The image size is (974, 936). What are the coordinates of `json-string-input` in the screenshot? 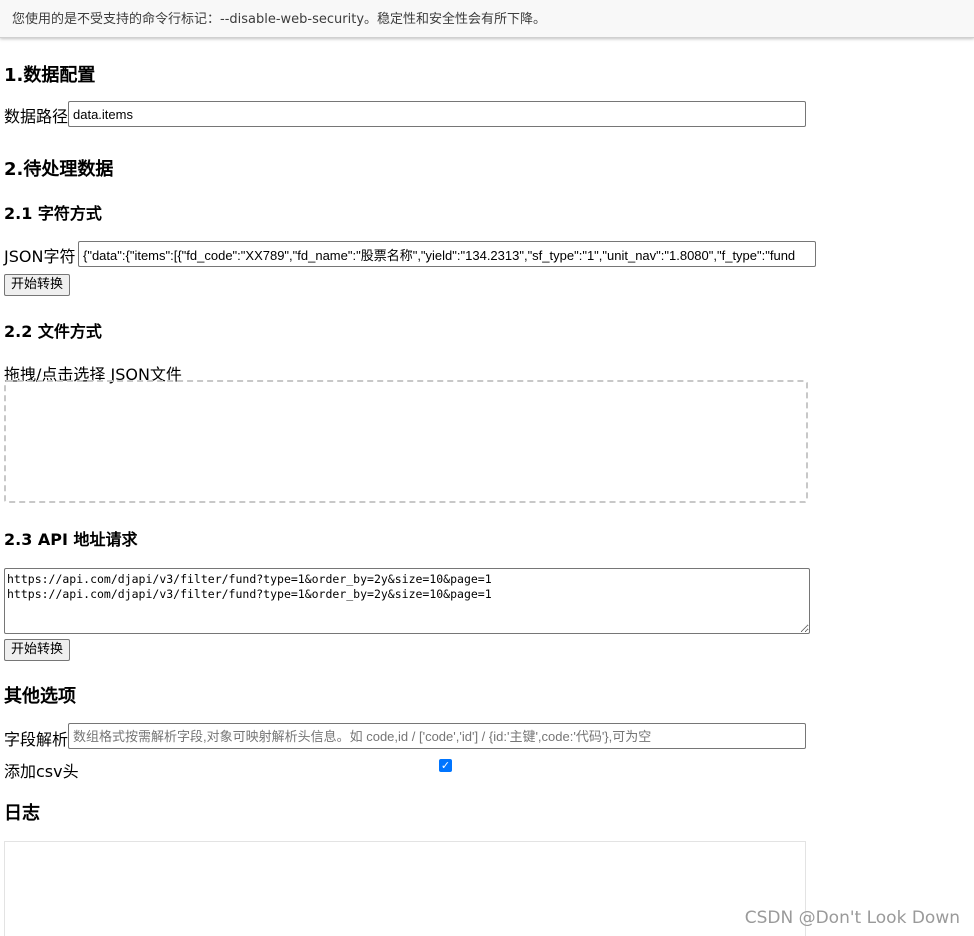 It's located at (447, 254).